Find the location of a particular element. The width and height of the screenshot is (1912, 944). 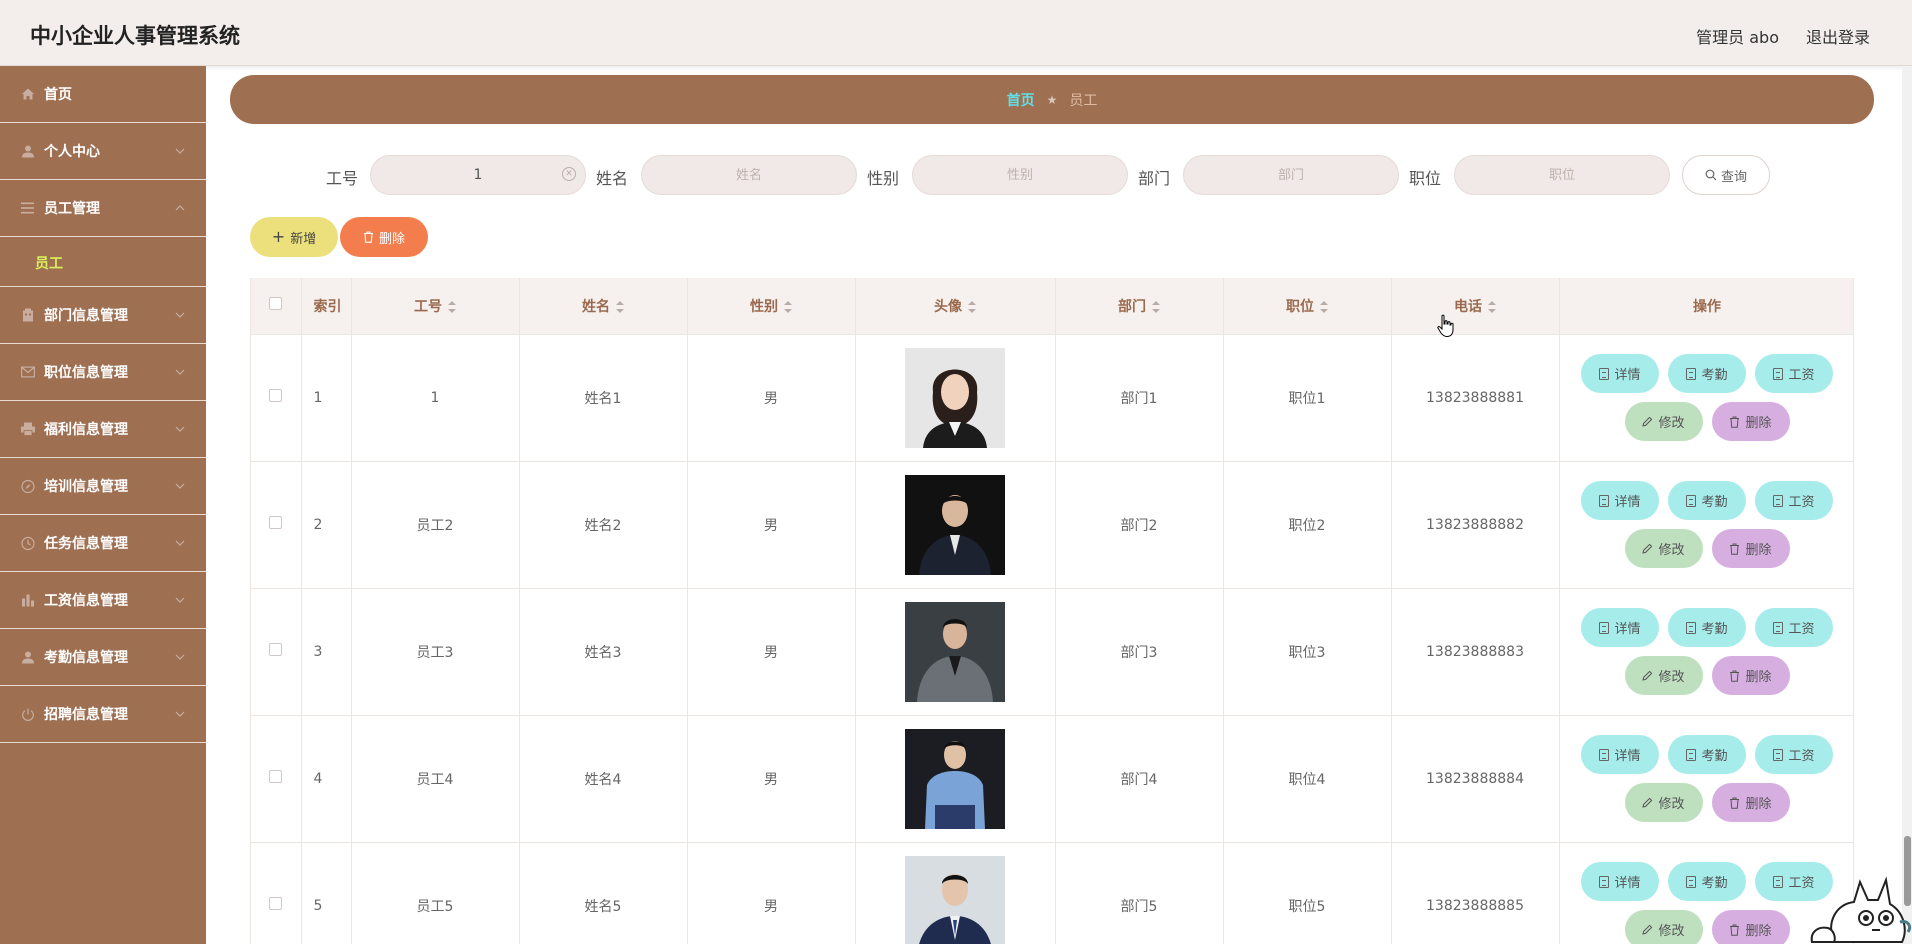

edit-button-label: 修改 is located at coordinates (1671, 677).